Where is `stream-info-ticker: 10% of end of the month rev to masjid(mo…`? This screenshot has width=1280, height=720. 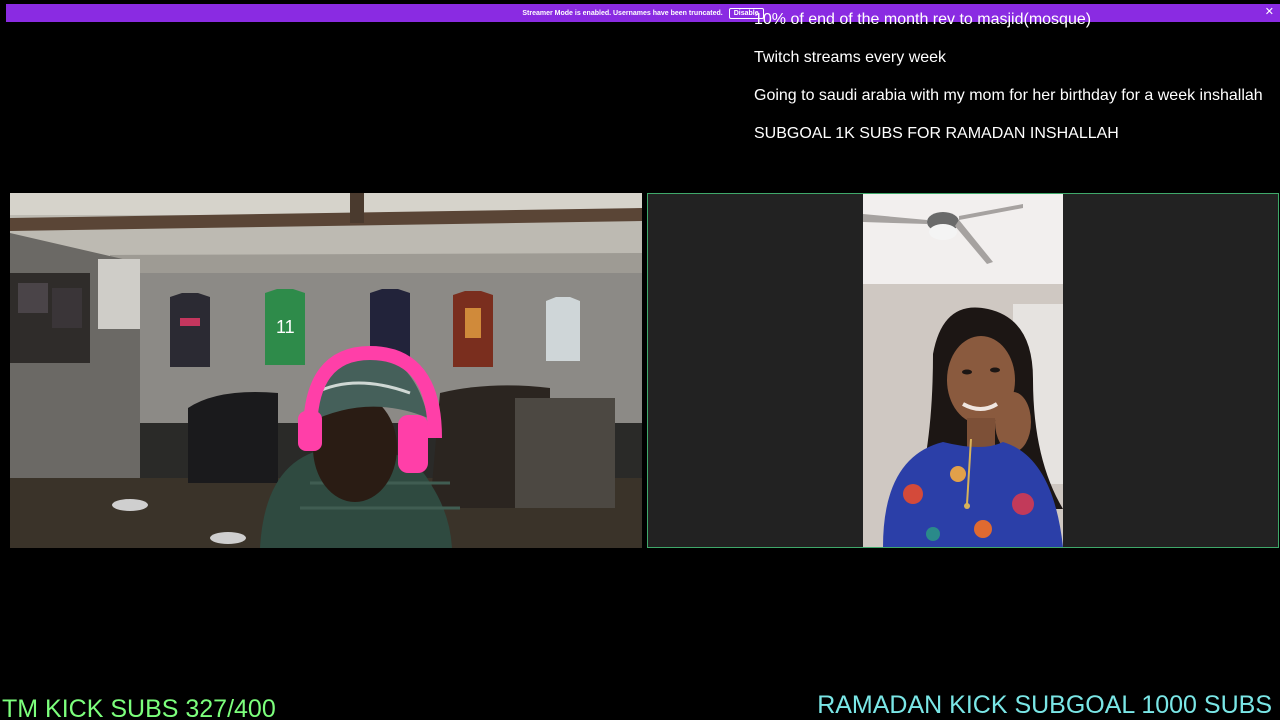
stream-info-ticker: 10% of end of the month rev to masjid(mo… is located at coordinates (1017, 86).